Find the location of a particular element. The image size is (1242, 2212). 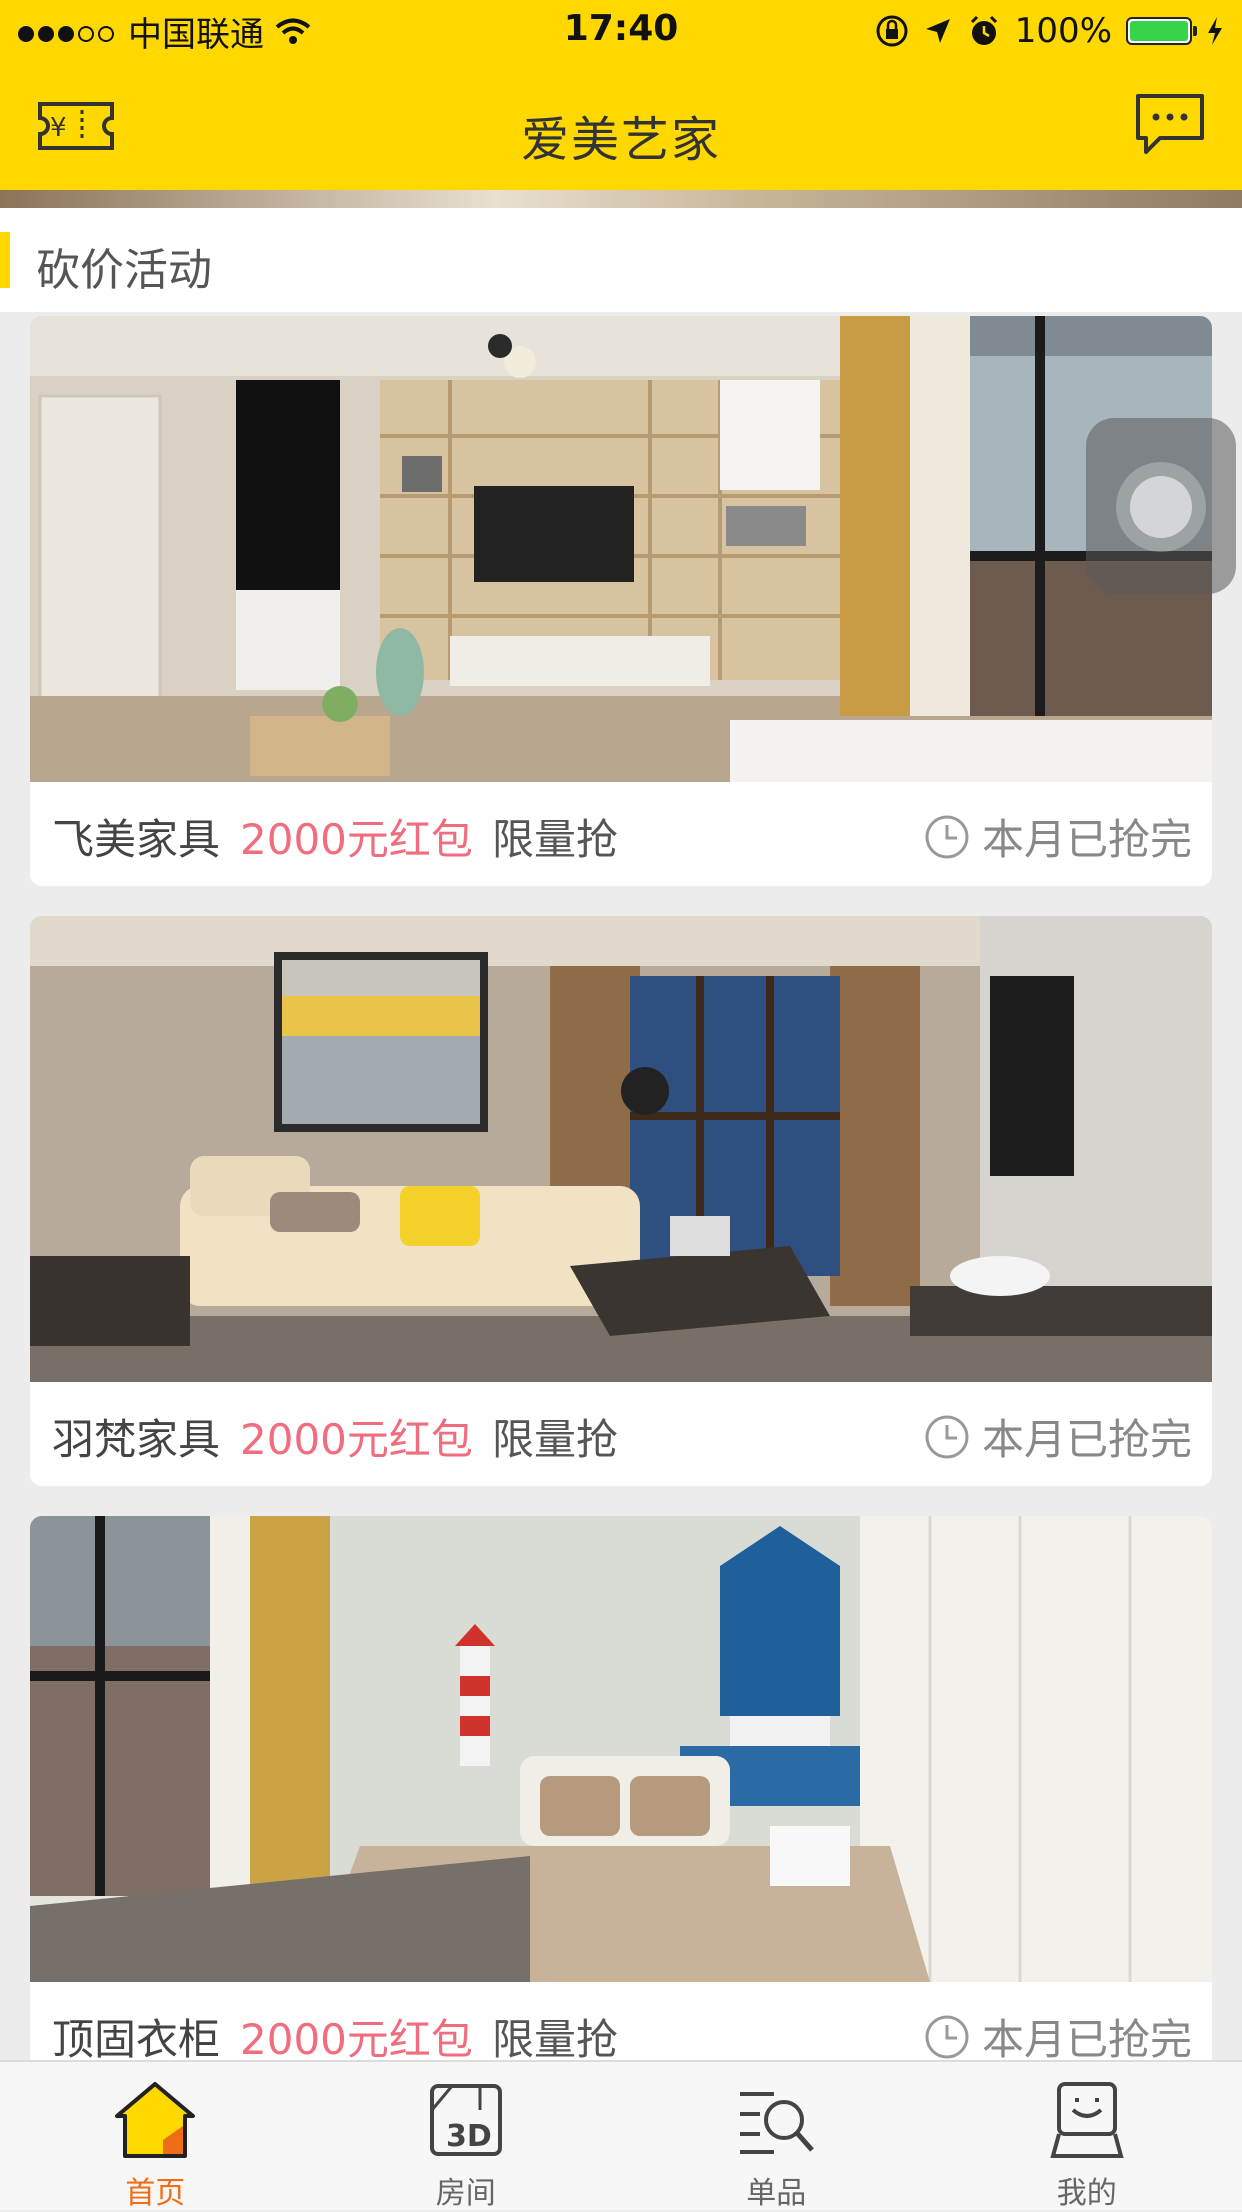

home-icon is located at coordinates (155, 2120).